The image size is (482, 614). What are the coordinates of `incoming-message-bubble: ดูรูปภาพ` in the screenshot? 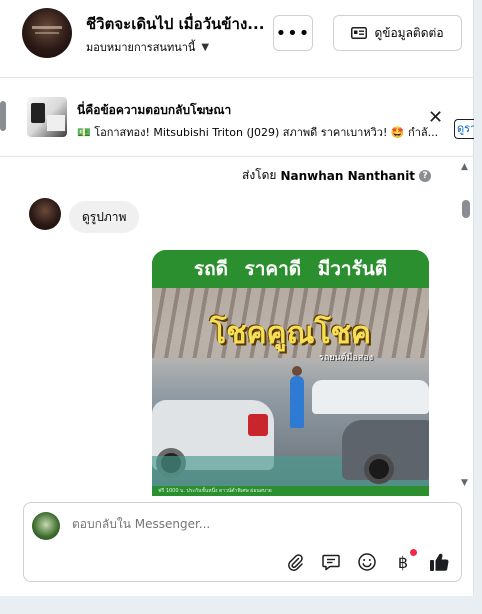 It's located at (104, 217).